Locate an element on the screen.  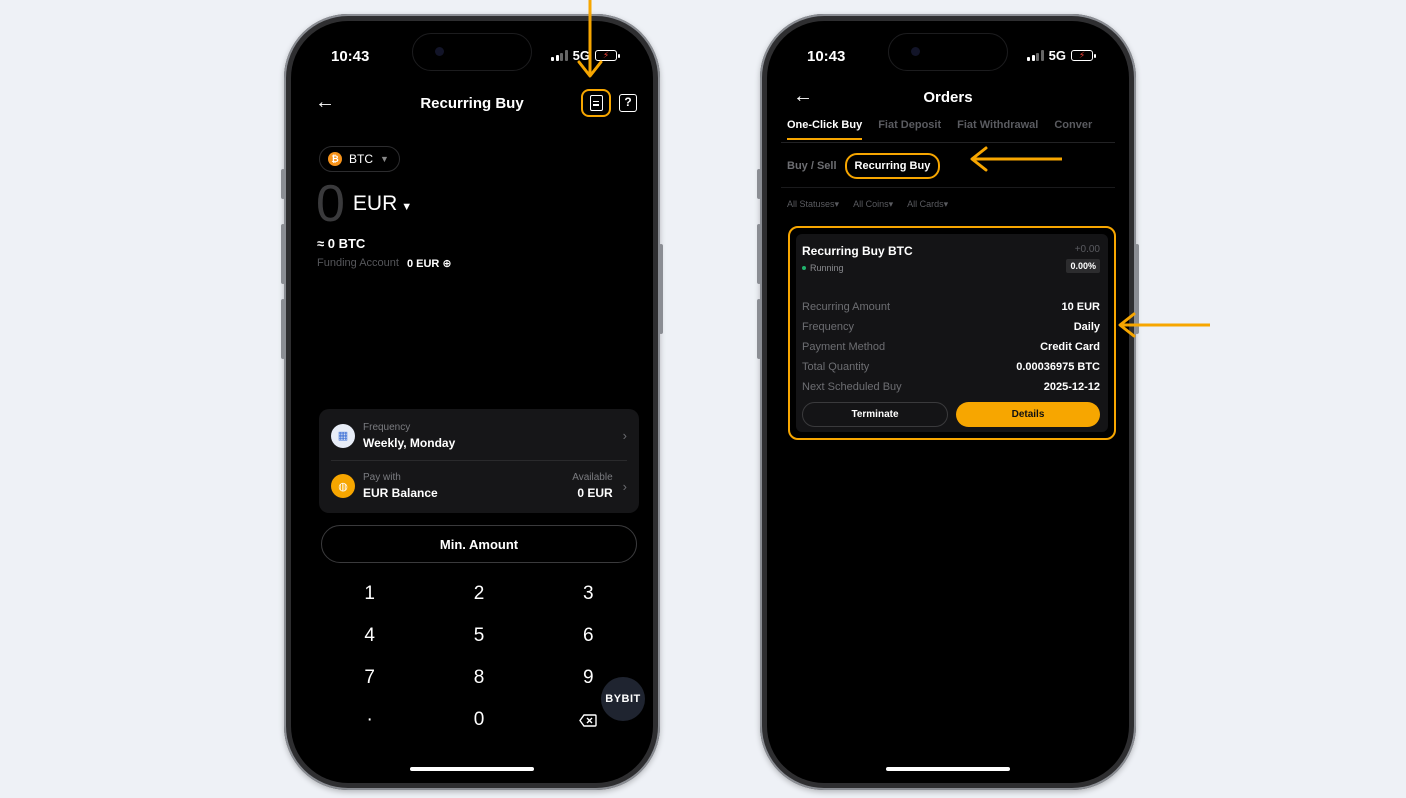
status-dot-icon is located at coordinates (804, 268).